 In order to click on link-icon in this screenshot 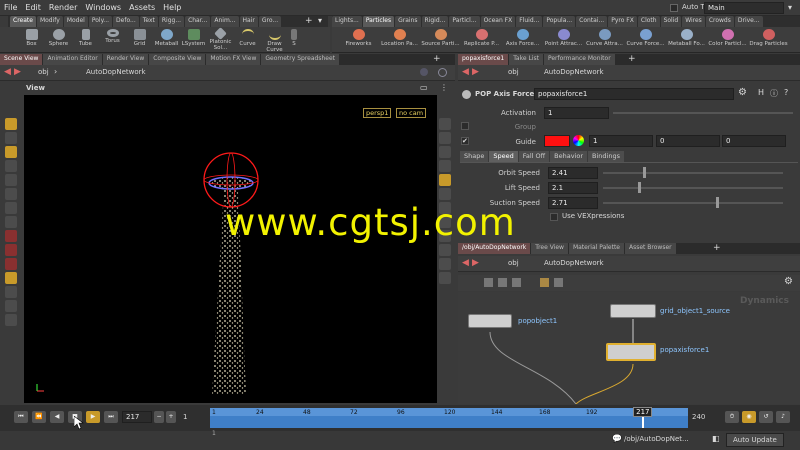, I will do `click(442, 72)`.